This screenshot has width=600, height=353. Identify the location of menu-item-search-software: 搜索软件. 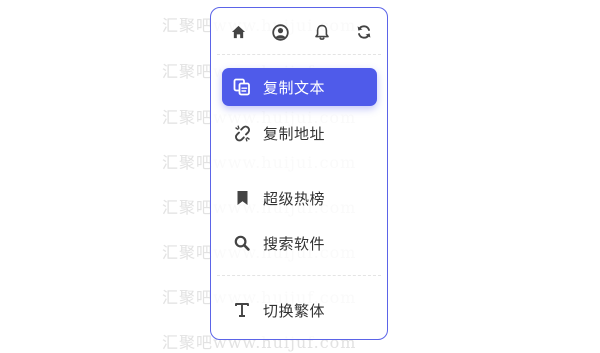
(299, 243).